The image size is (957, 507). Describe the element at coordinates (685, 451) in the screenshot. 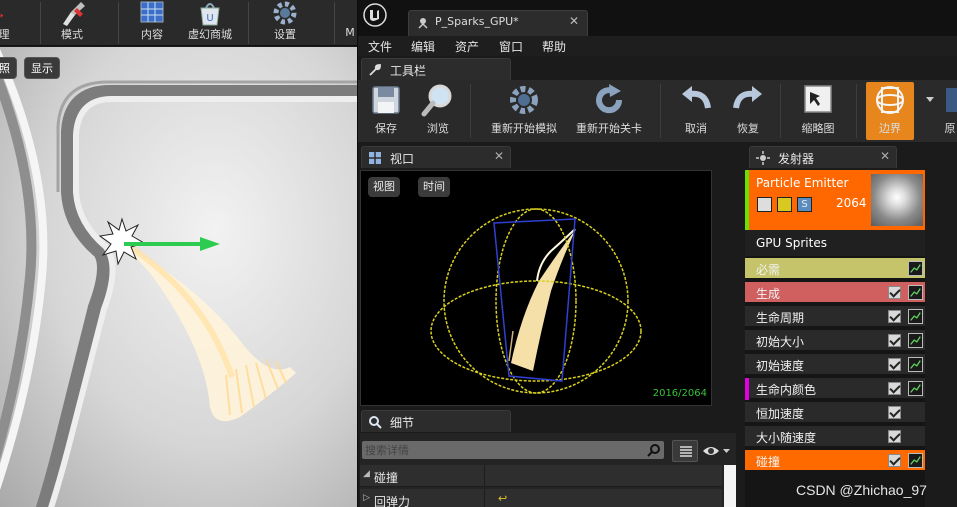

I see `property-matrix-button` at that location.